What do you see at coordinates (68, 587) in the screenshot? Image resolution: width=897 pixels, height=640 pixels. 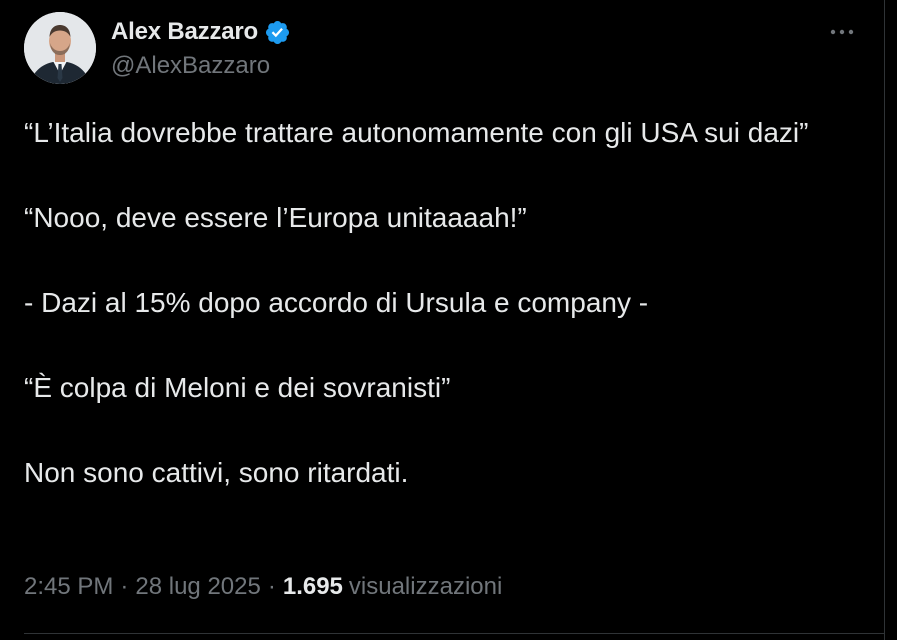 I see `tweet-time: 2:45 PM` at bounding box center [68, 587].